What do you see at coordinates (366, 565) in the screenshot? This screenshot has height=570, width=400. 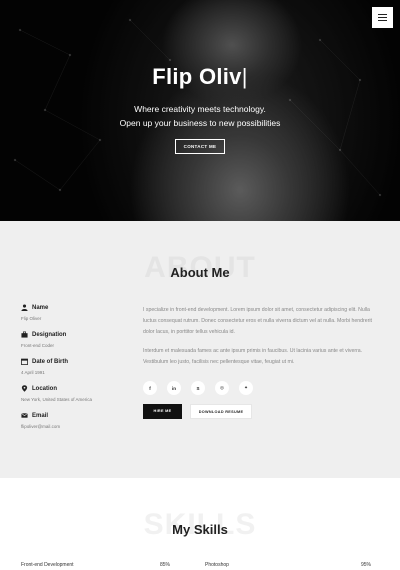 I see `skill-percent: 95%` at bounding box center [366, 565].